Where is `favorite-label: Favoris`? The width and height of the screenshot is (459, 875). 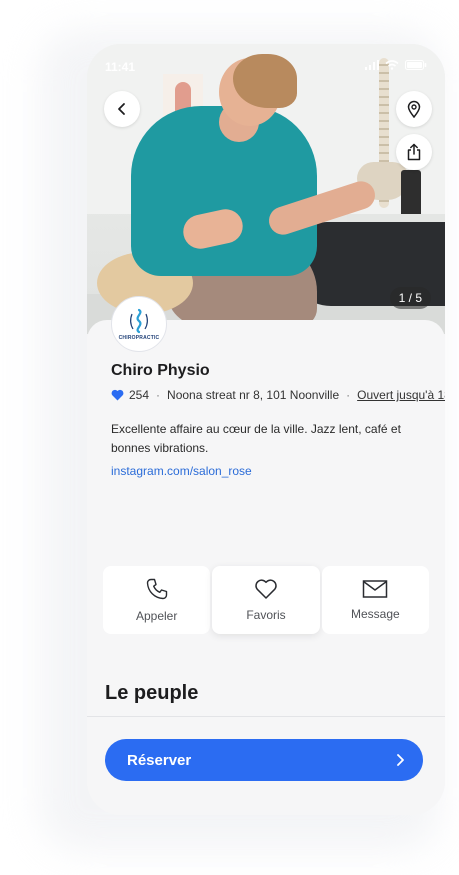
favorite-label: Favoris is located at coordinates (266, 615).